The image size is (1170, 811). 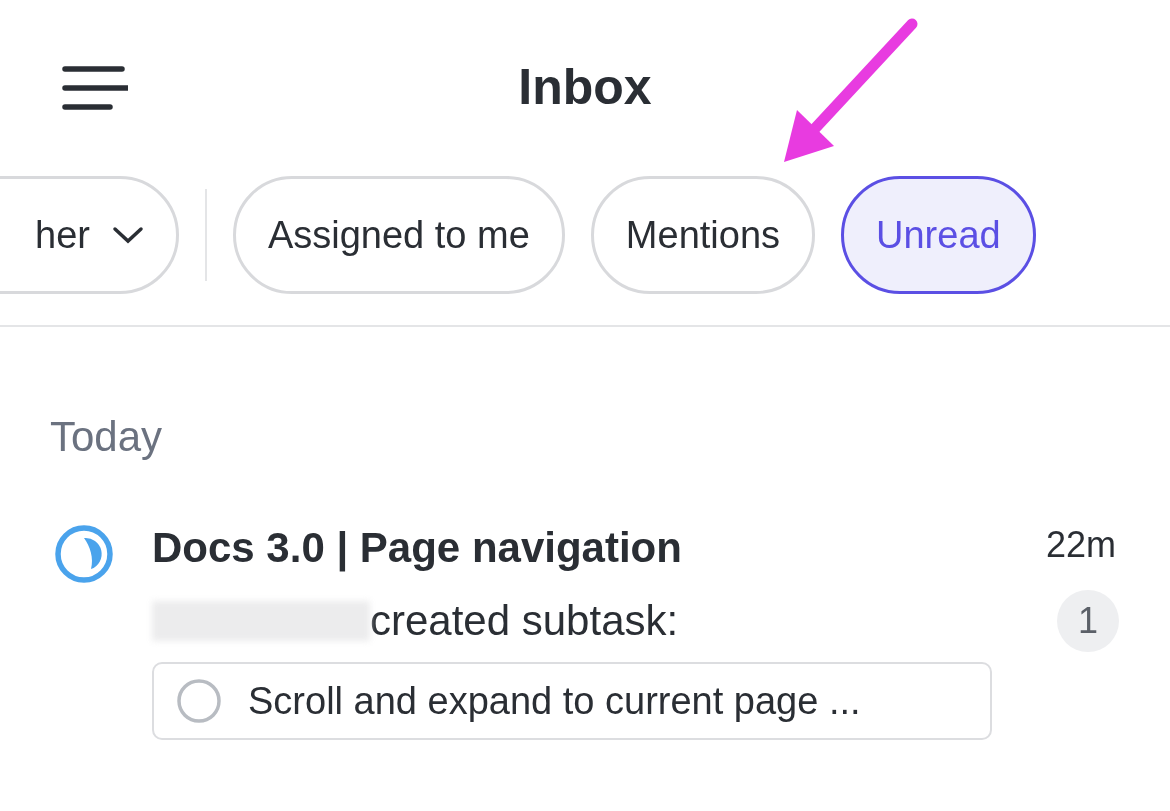 What do you see at coordinates (524, 621) in the screenshot?
I see `item-action: created subtask:` at bounding box center [524, 621].